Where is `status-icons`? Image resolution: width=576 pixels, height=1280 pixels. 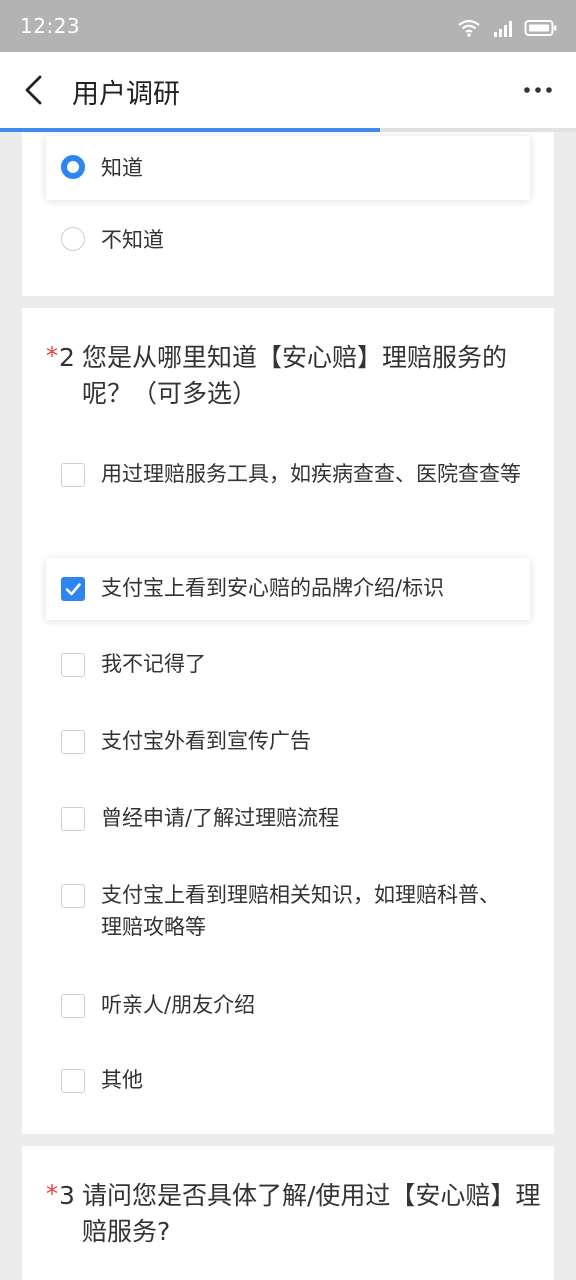 status-icons is located at coordinates (507, 28).